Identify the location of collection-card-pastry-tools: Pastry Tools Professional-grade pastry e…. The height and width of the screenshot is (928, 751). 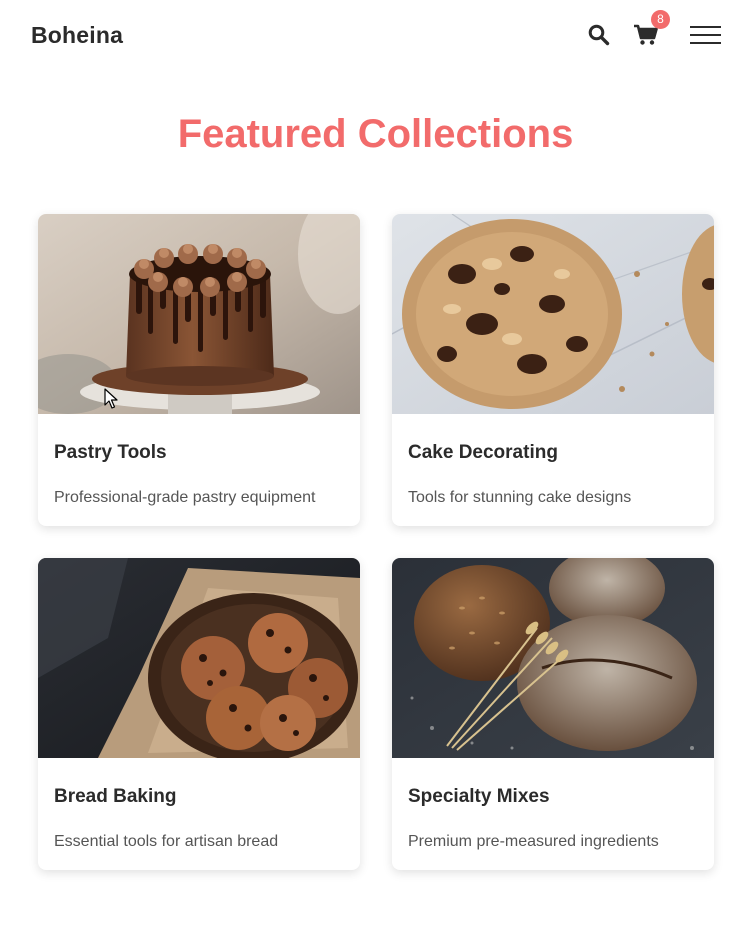
(199, 370).